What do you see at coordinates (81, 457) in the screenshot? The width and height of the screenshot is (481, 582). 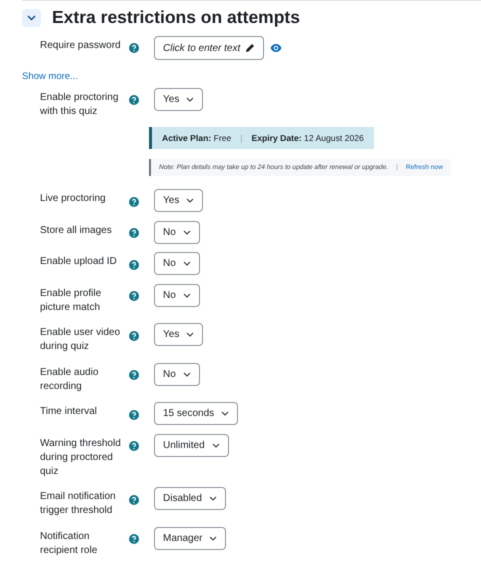 I see `field-label: Warning threshold during proctored quiz` at bounding box center [81, 457].